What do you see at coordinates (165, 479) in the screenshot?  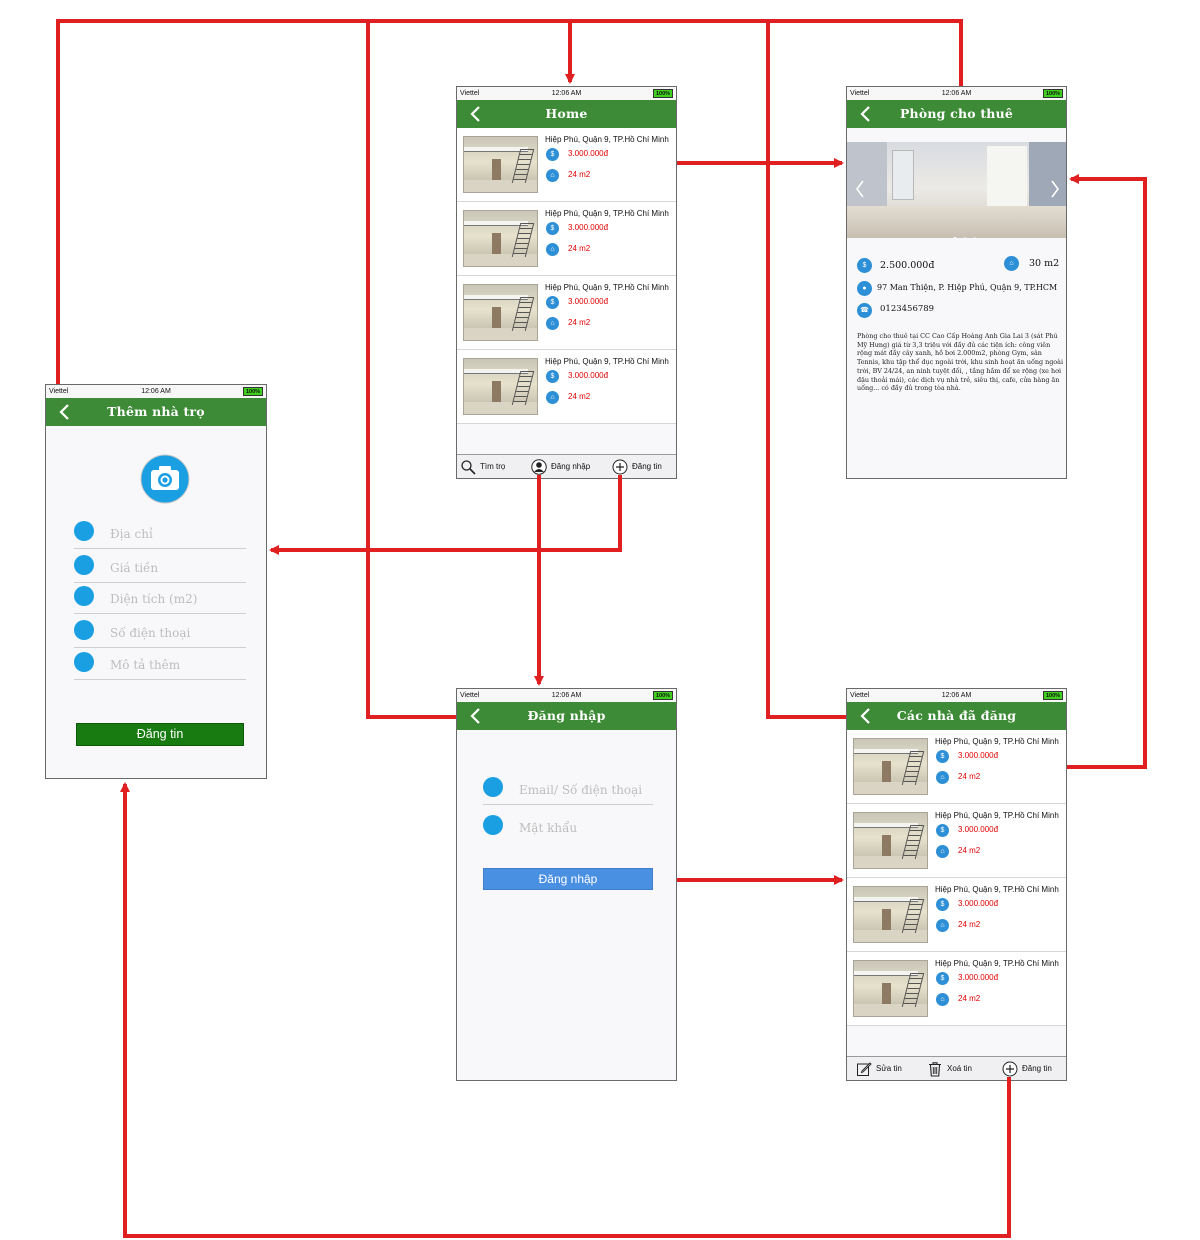 I see `camera-icon` at bounding box center [165, 479].